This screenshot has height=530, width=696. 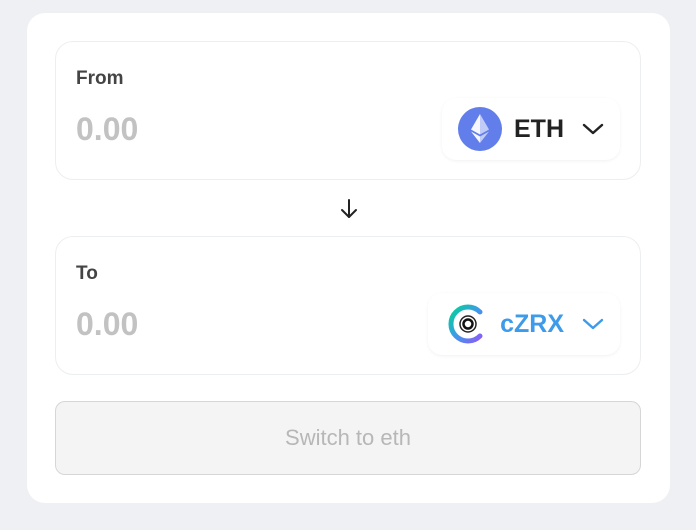 What do you see at coordinates (532, 323) in the screenshot?
I see `to-token-symbol: cZRX` at bounding box center [532, 323].